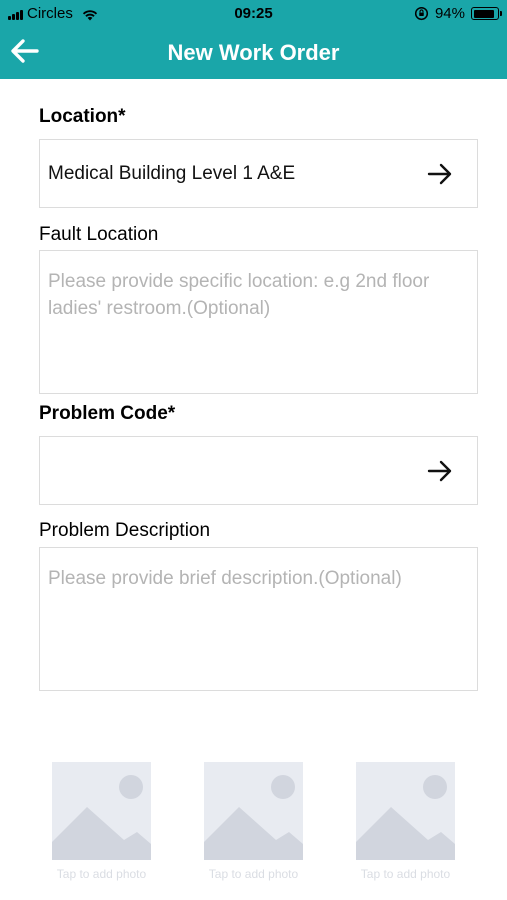 This screenshot has width=507, height=900. Describe the element at coordinates (253, 14) in the screenshot. I see `status-bar: Circles 09:25 94%` at that location.